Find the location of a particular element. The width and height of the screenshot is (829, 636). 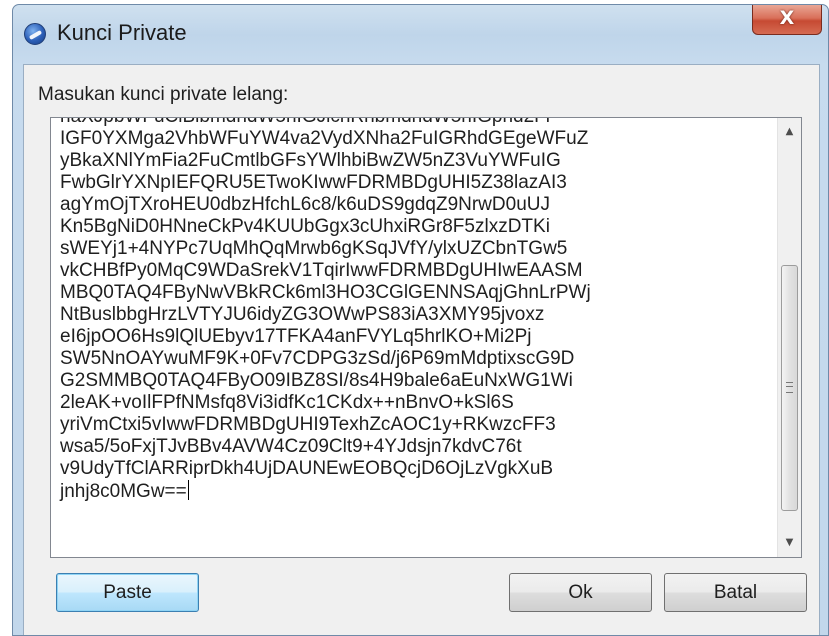

title-bar: Kunci Private X is located at coordinates (420, 35).